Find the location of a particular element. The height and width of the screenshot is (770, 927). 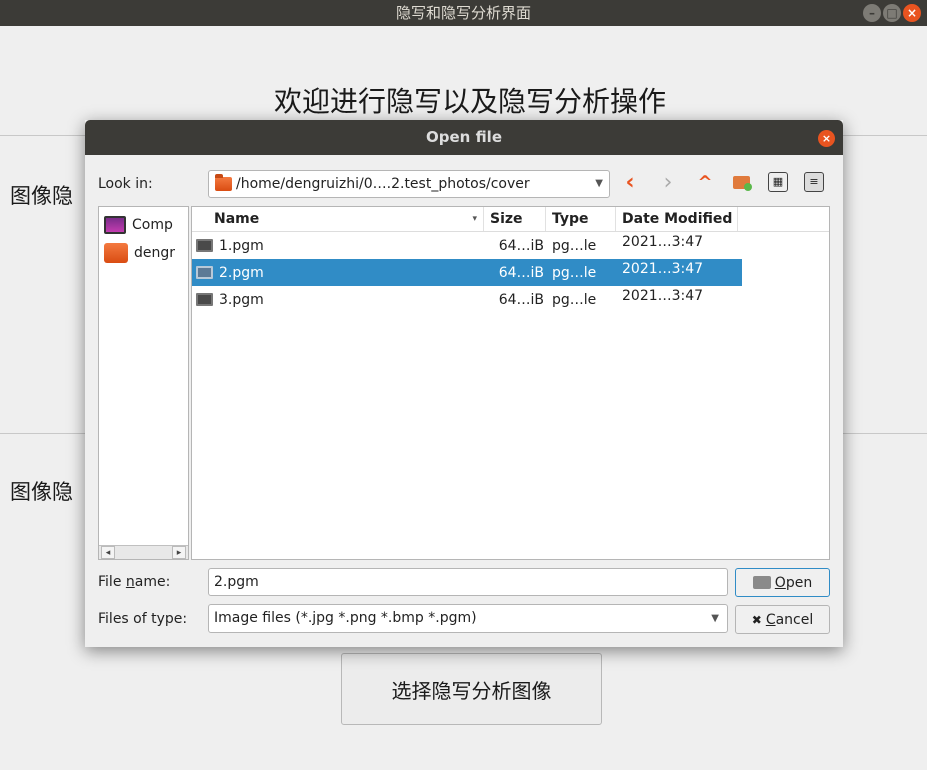

column-header-type: Type is located at coordinates (581, 219).